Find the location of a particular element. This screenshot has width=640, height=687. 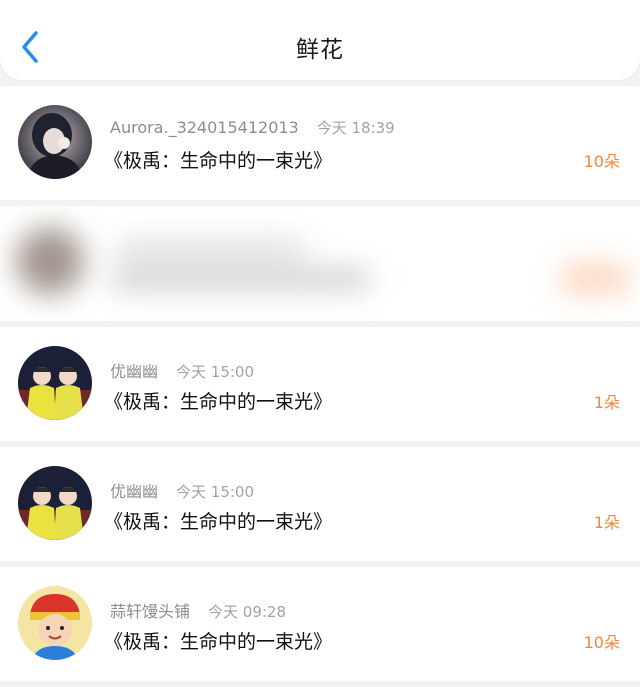

timestamp: 今天 18:39 is located at coordinates (355, 128).